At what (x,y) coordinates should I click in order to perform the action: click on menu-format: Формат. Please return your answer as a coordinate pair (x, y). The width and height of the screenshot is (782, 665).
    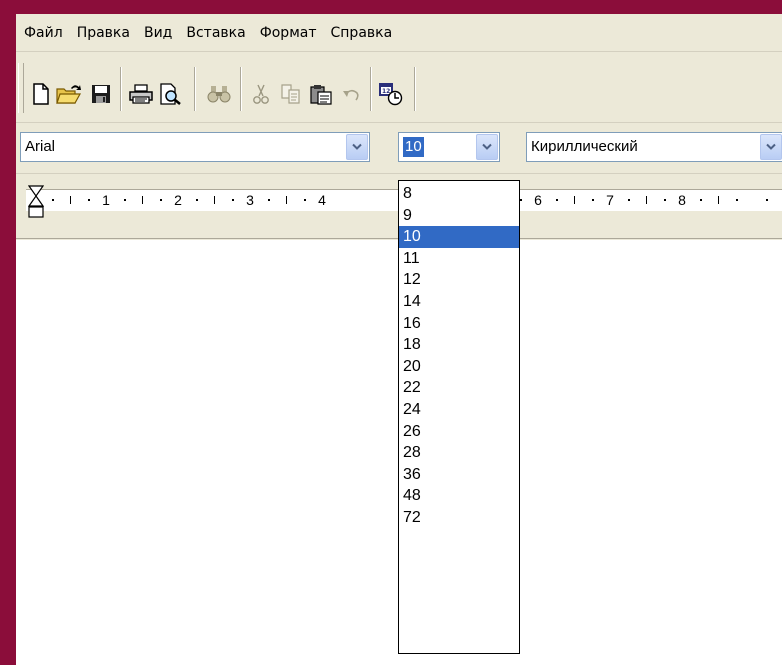
    Looking at the image, I should click on (288, 33).